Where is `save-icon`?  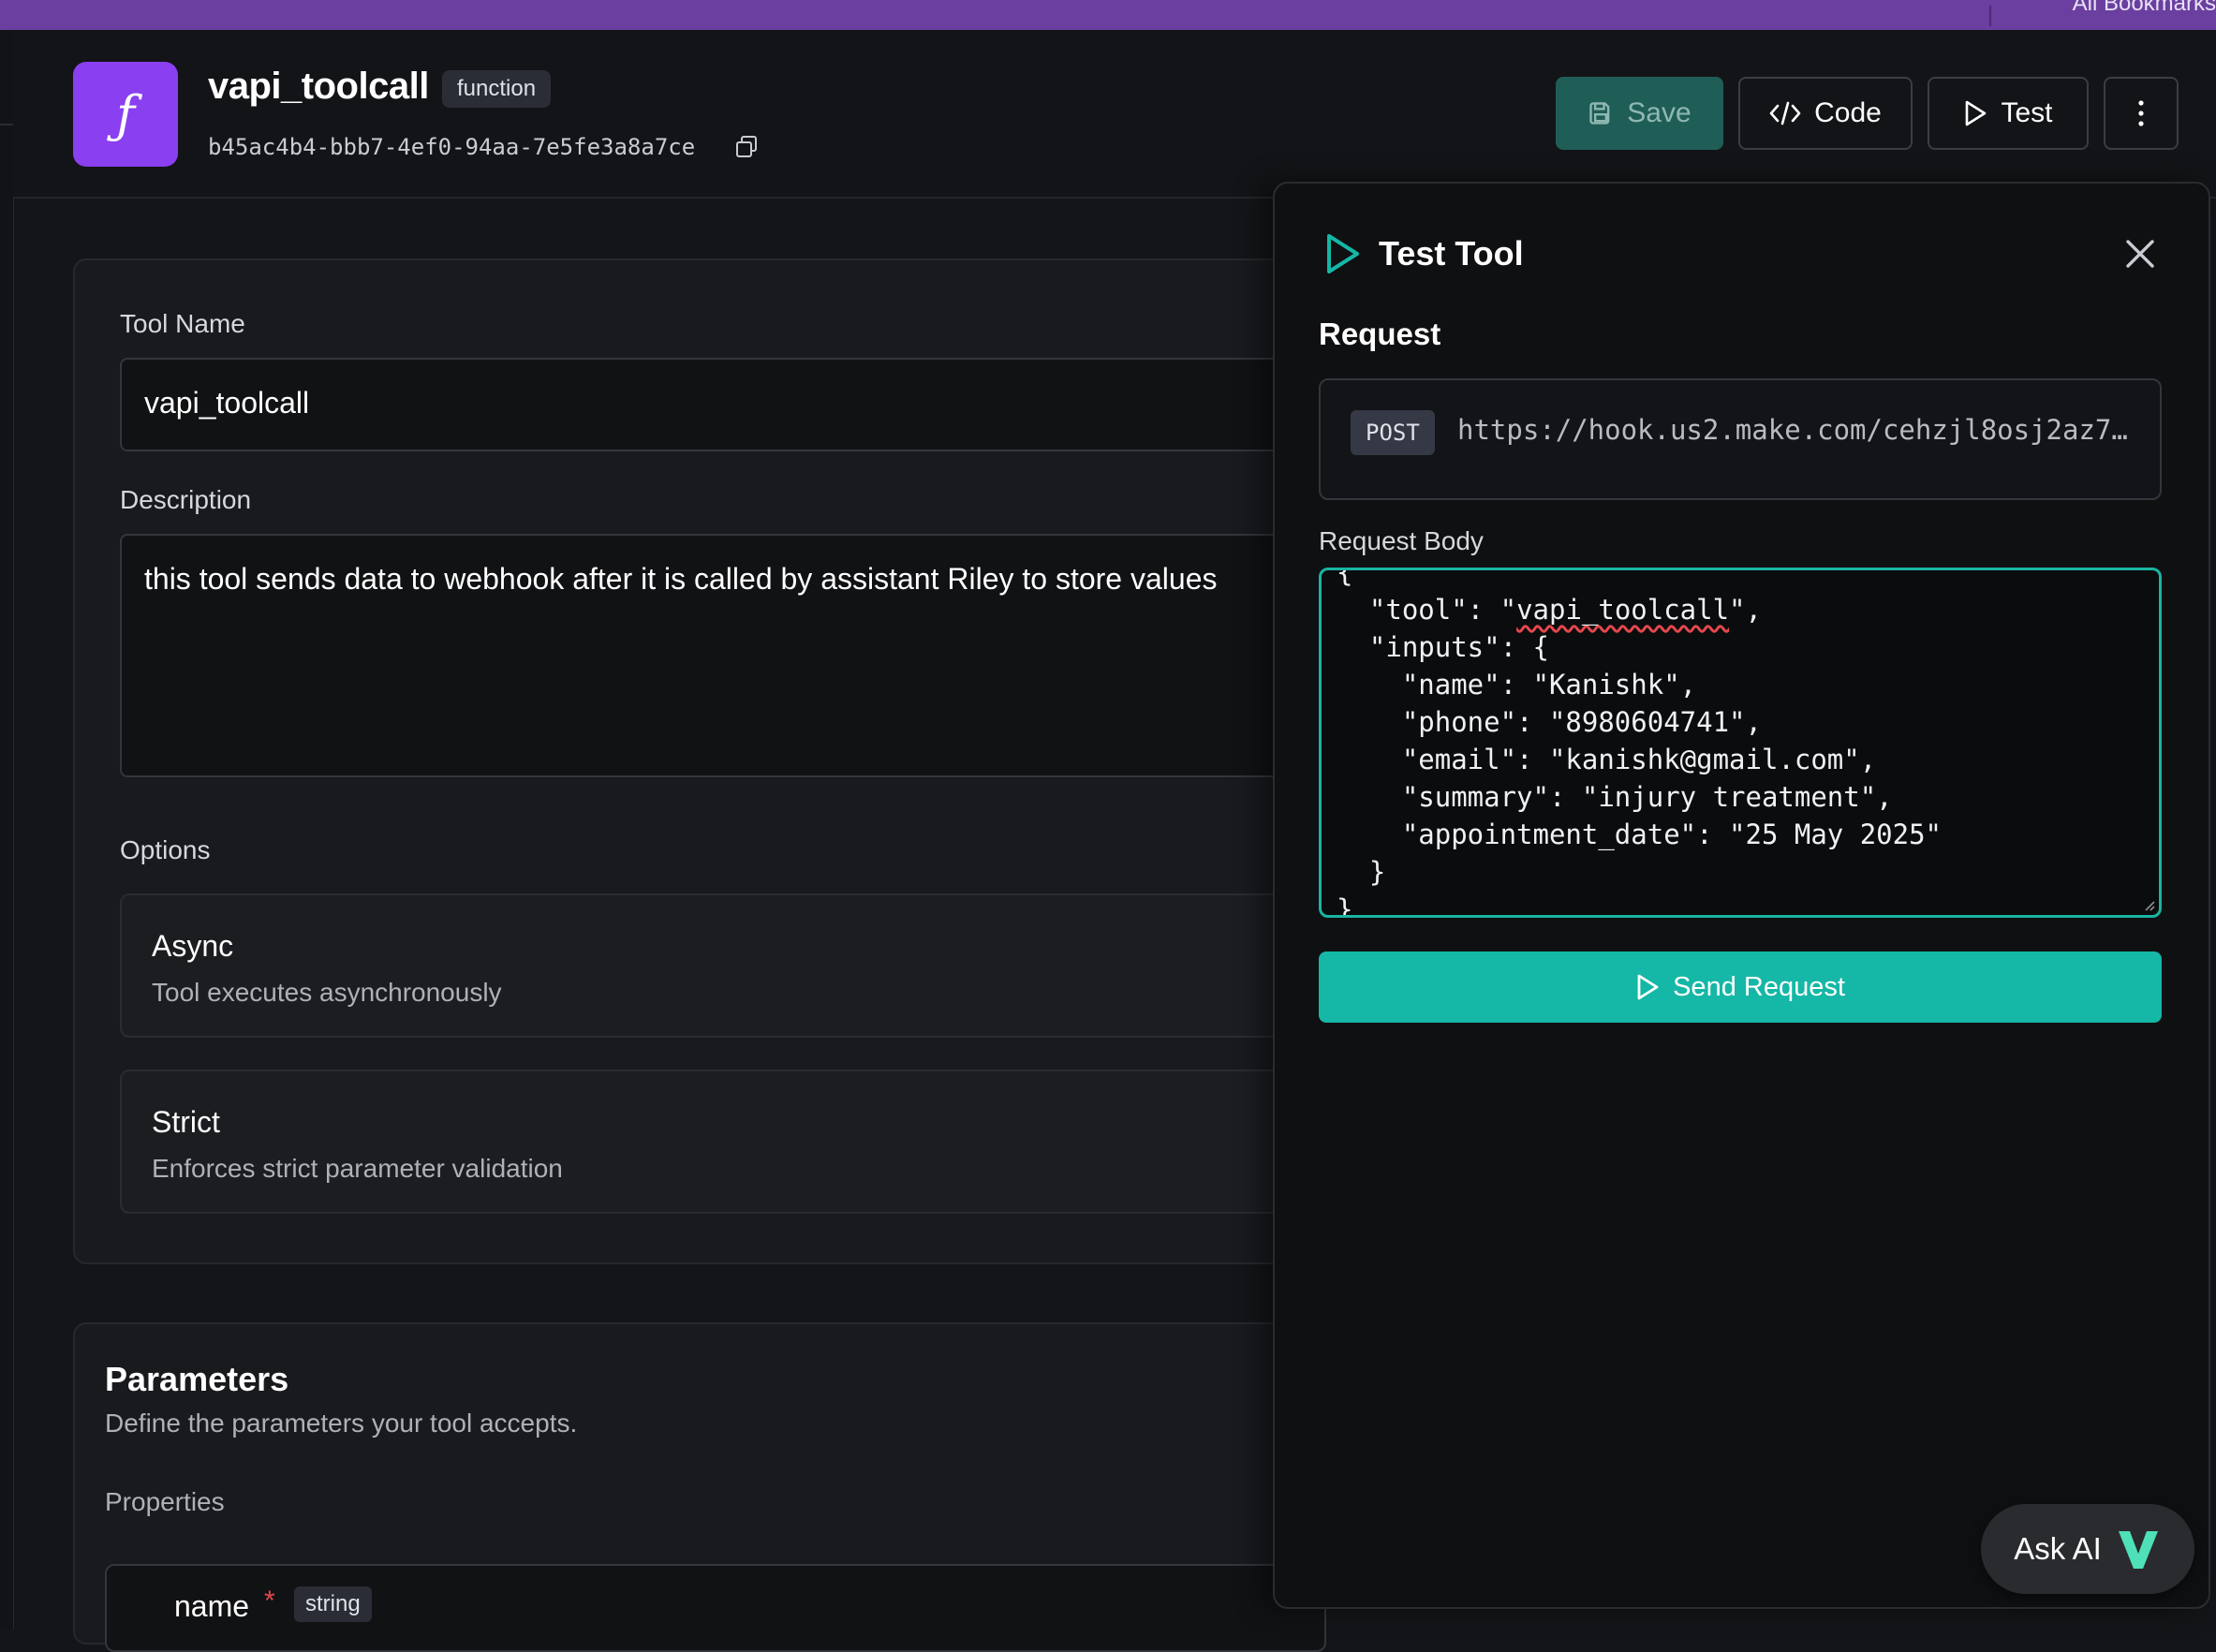
save-icon is located at coordinates (1599, 113).